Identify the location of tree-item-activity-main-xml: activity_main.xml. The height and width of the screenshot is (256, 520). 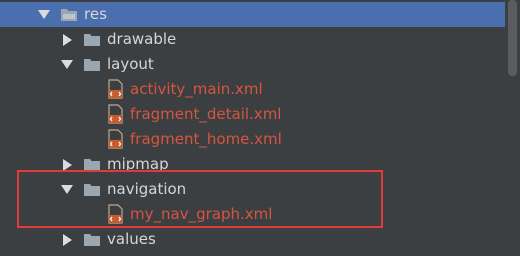
(252, 89).